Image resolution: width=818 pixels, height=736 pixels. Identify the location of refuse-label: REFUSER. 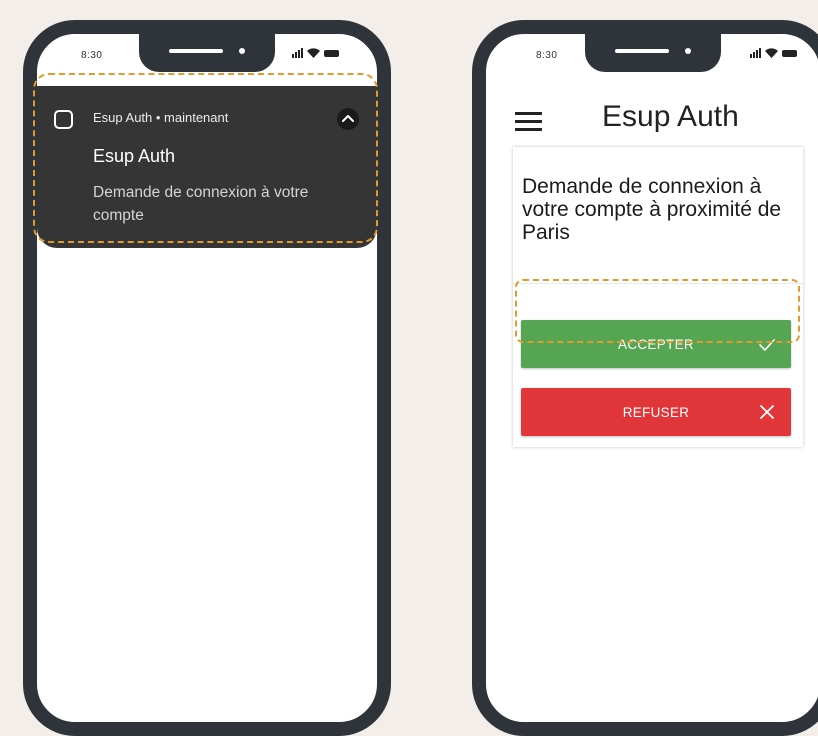
(656, 412).